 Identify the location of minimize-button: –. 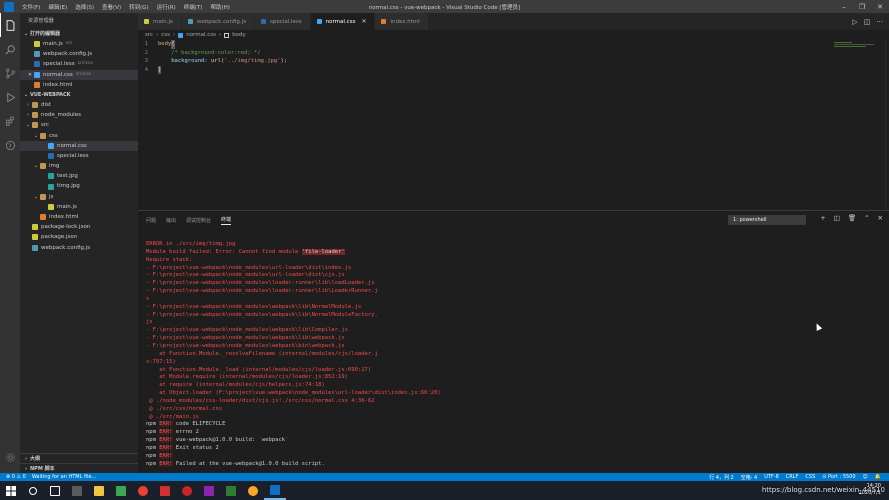
(844, 6).